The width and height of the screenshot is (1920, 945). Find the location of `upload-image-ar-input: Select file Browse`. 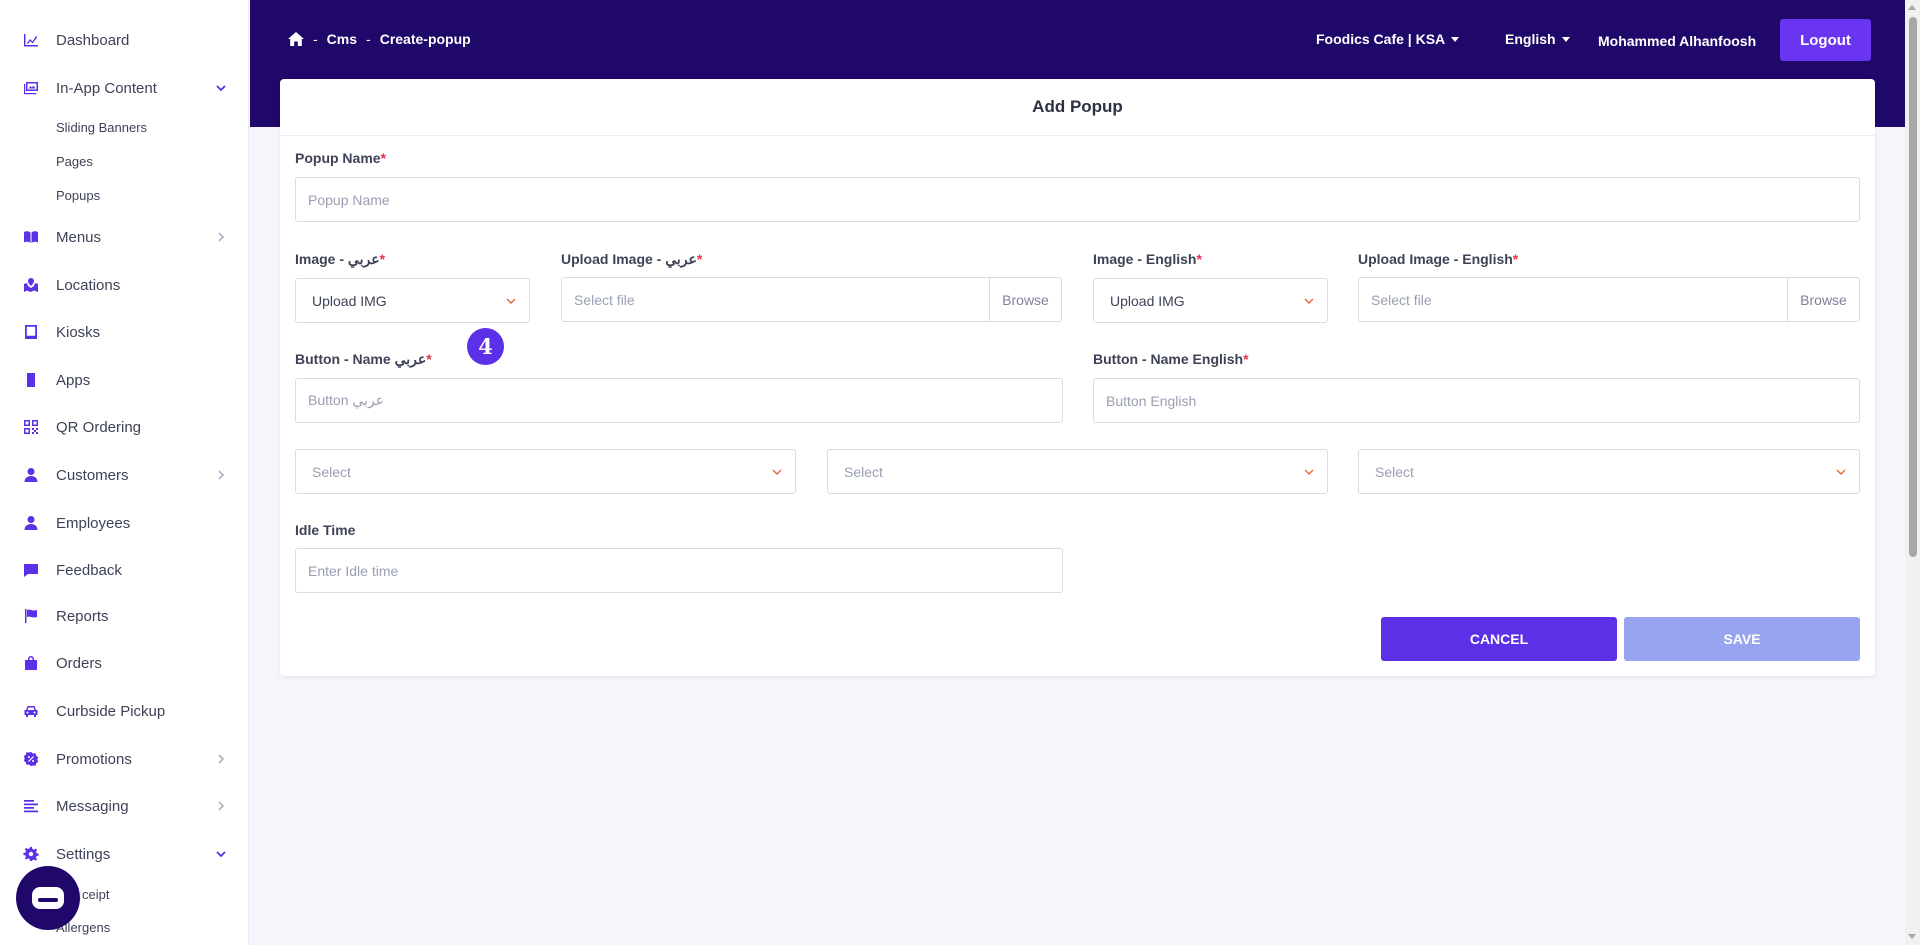

upload-image-ar-input: Select file Browse is located at coordinates (811, 299).